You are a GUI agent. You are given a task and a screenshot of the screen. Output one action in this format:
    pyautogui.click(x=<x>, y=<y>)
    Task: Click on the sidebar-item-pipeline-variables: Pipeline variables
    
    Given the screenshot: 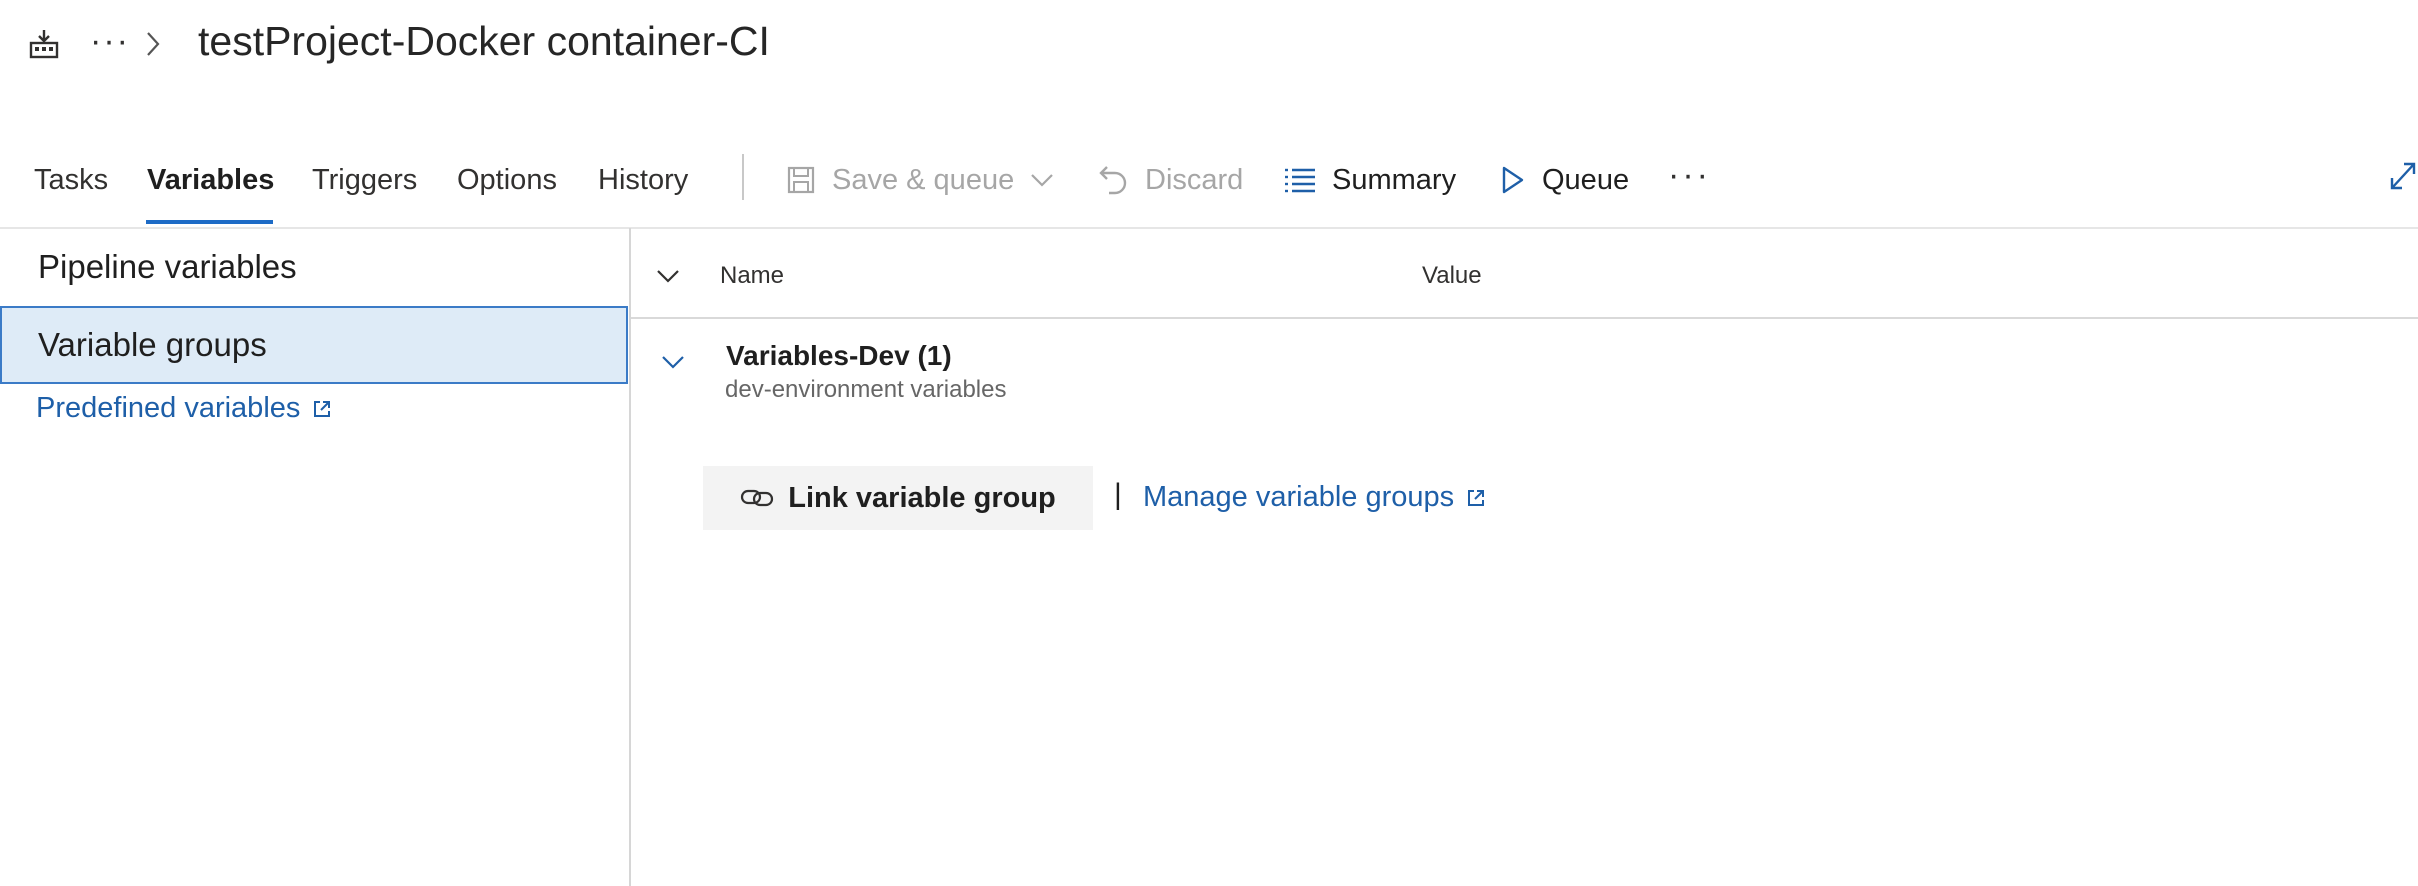 What is the action you would take?
    pyautogui.click(x=314, y=267)
    